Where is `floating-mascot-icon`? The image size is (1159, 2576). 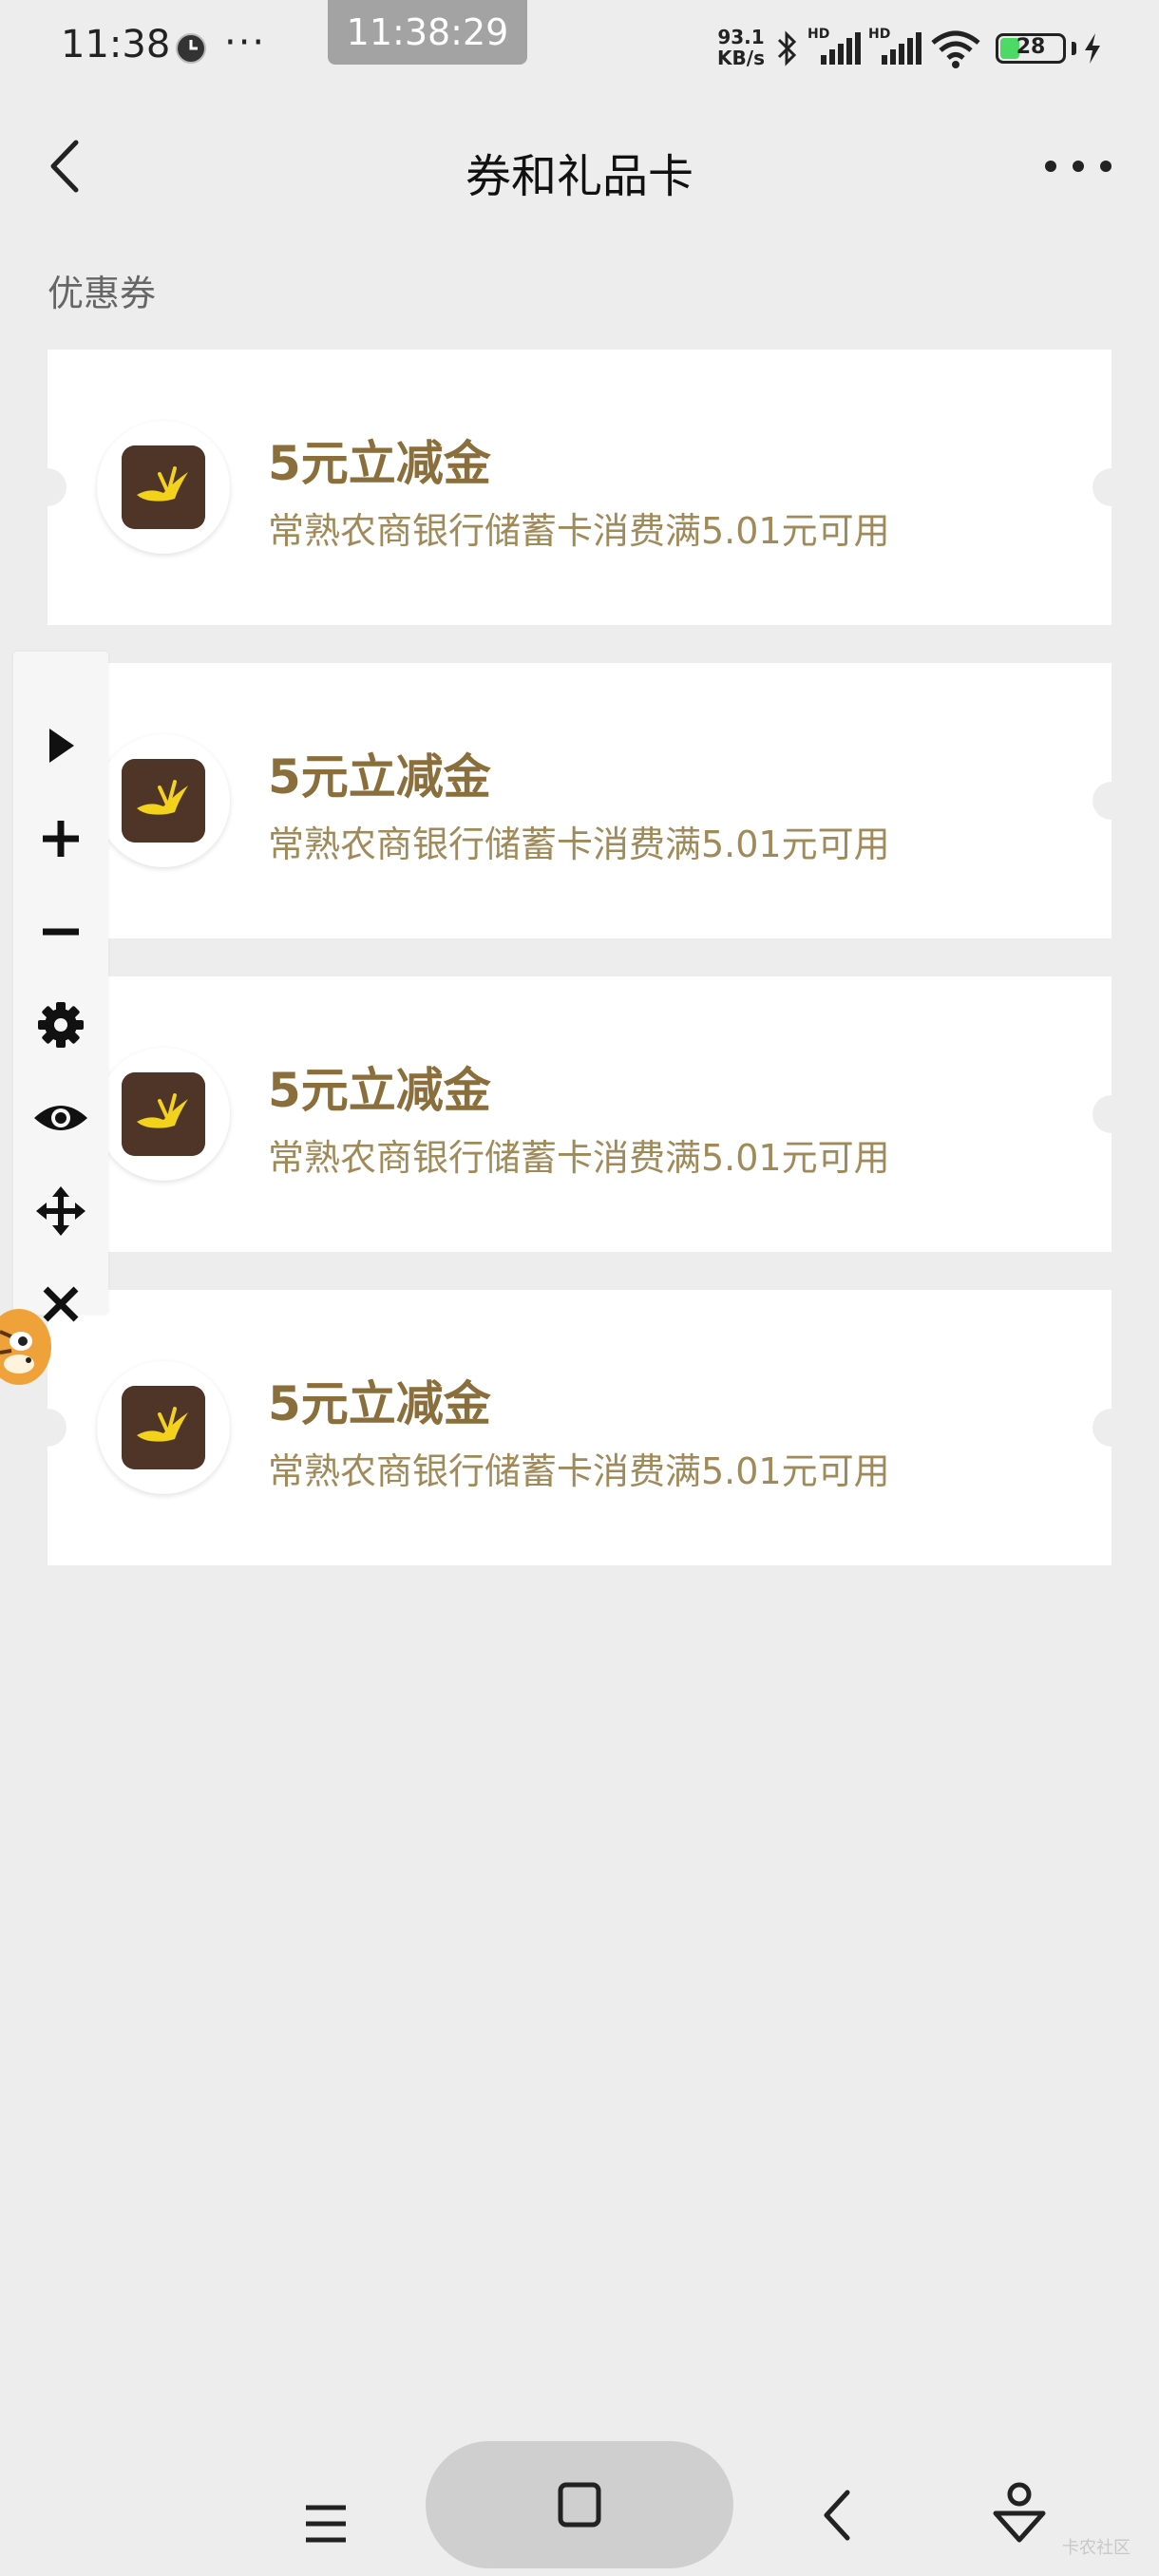
floating-mascot-icon is located at coordinates (26, 1346).